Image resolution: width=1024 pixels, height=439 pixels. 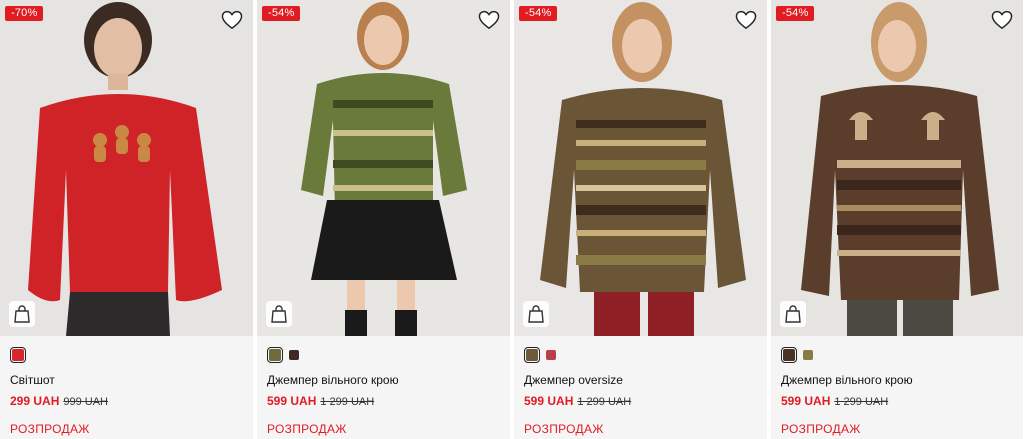 I want to click on discount-badge: -70%, so click(x=24, y=13).